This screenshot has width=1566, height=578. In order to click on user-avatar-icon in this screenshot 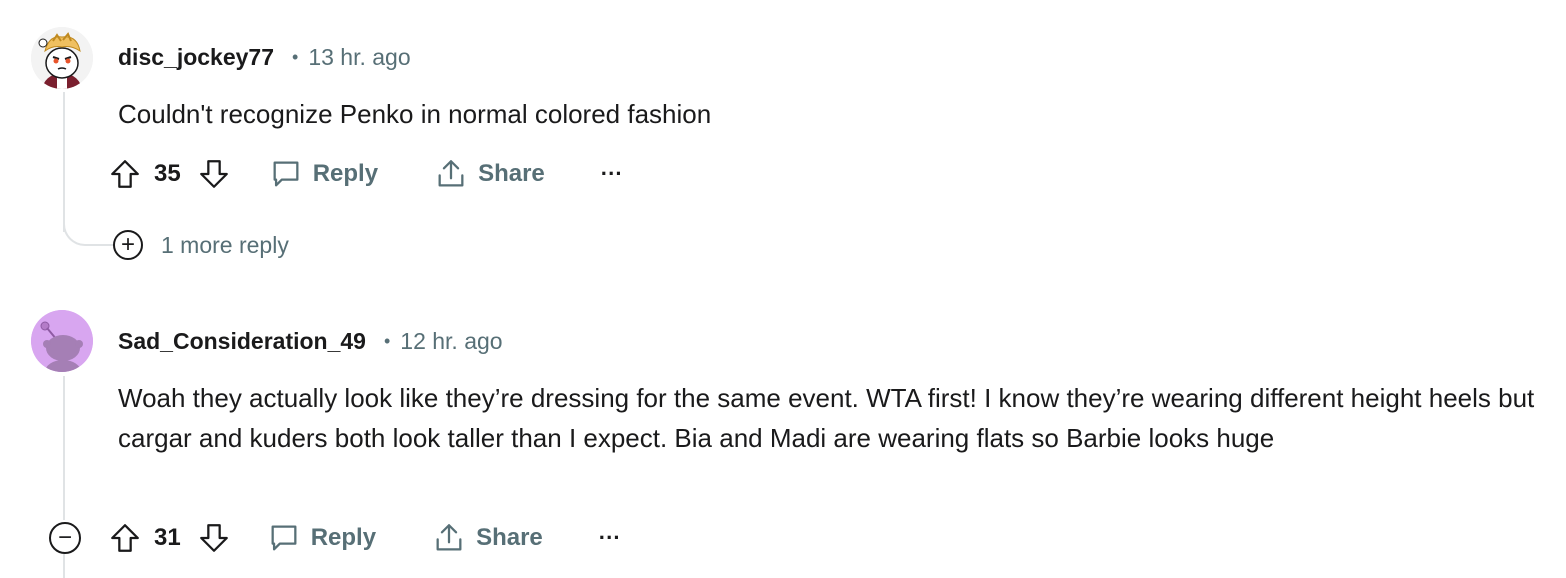, I will do `click(62, 58)`.